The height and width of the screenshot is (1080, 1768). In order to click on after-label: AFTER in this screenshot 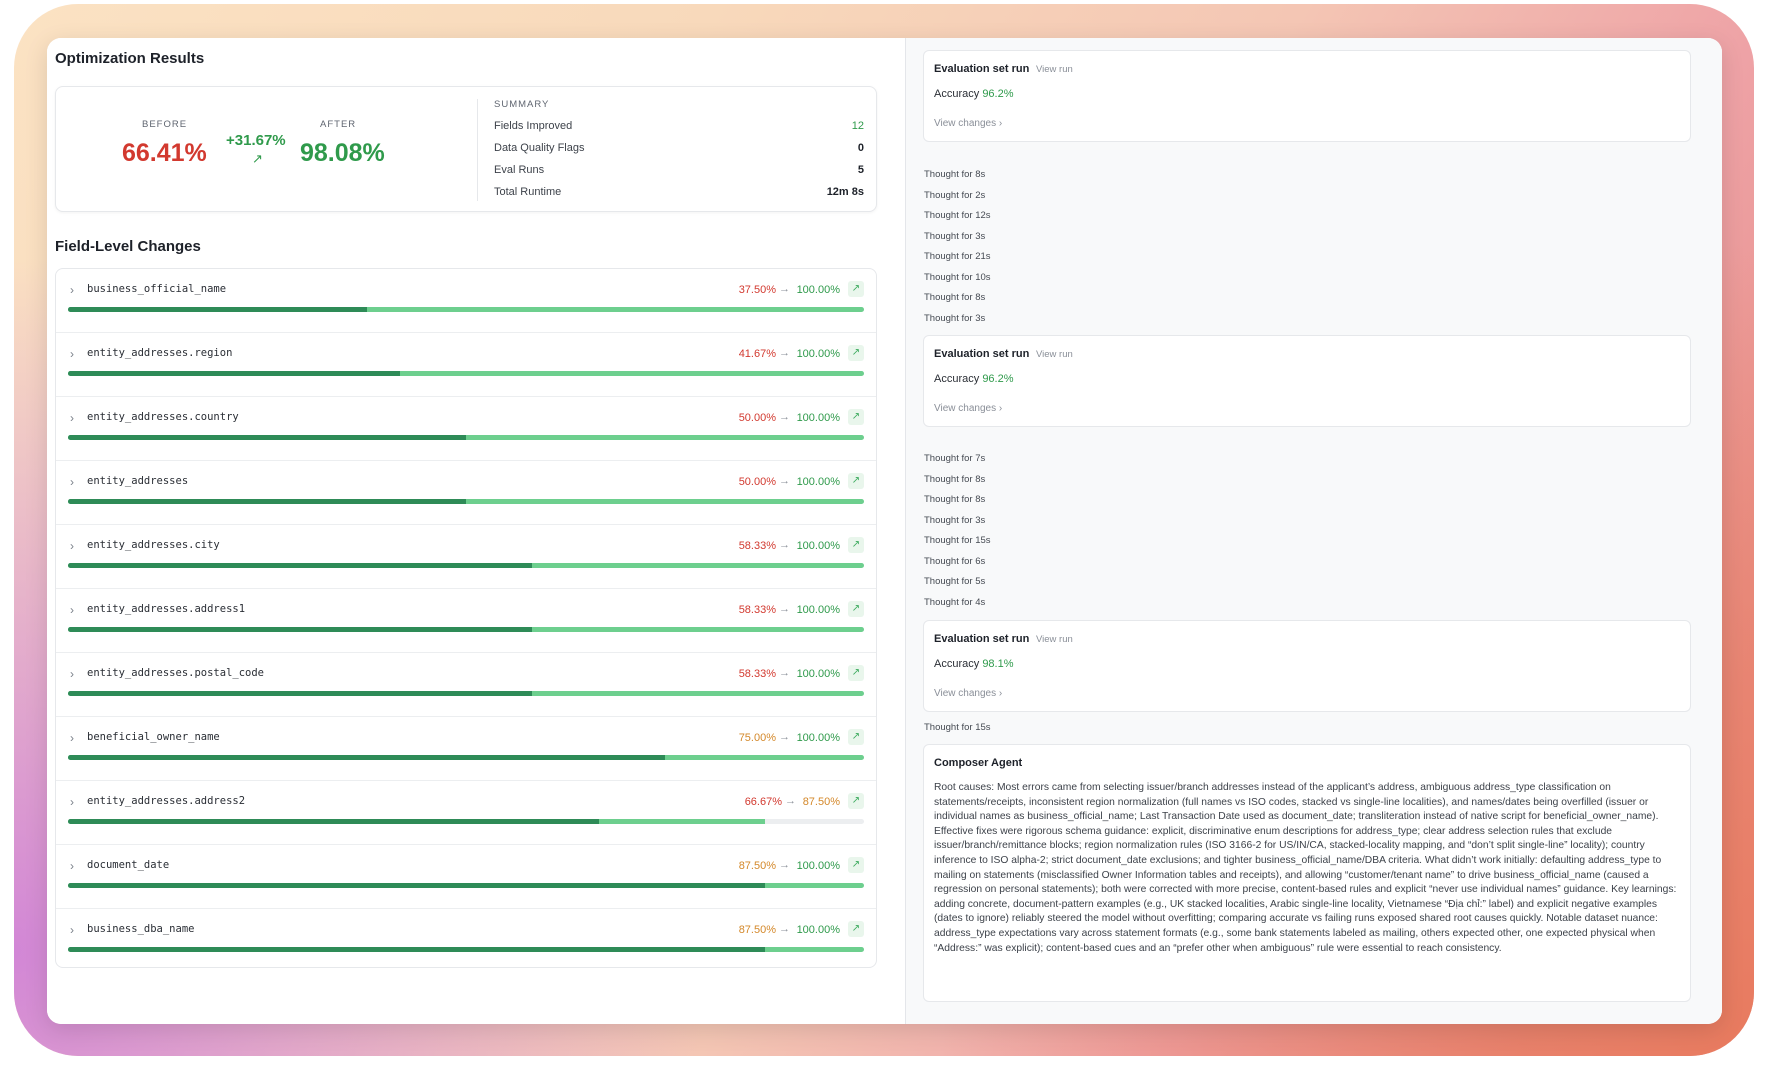, I will do `click(338, 124)`.